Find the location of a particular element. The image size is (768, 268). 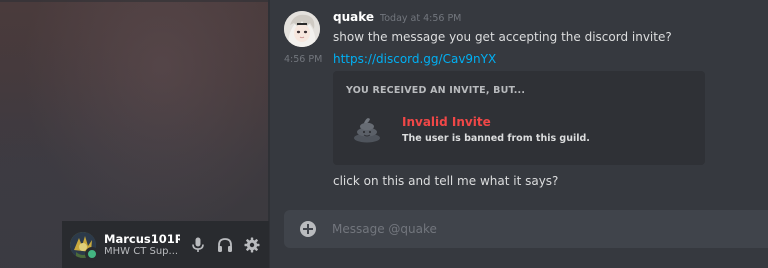

message-header: quake Today at 4:56 PM is located at coordinates (397, 18).